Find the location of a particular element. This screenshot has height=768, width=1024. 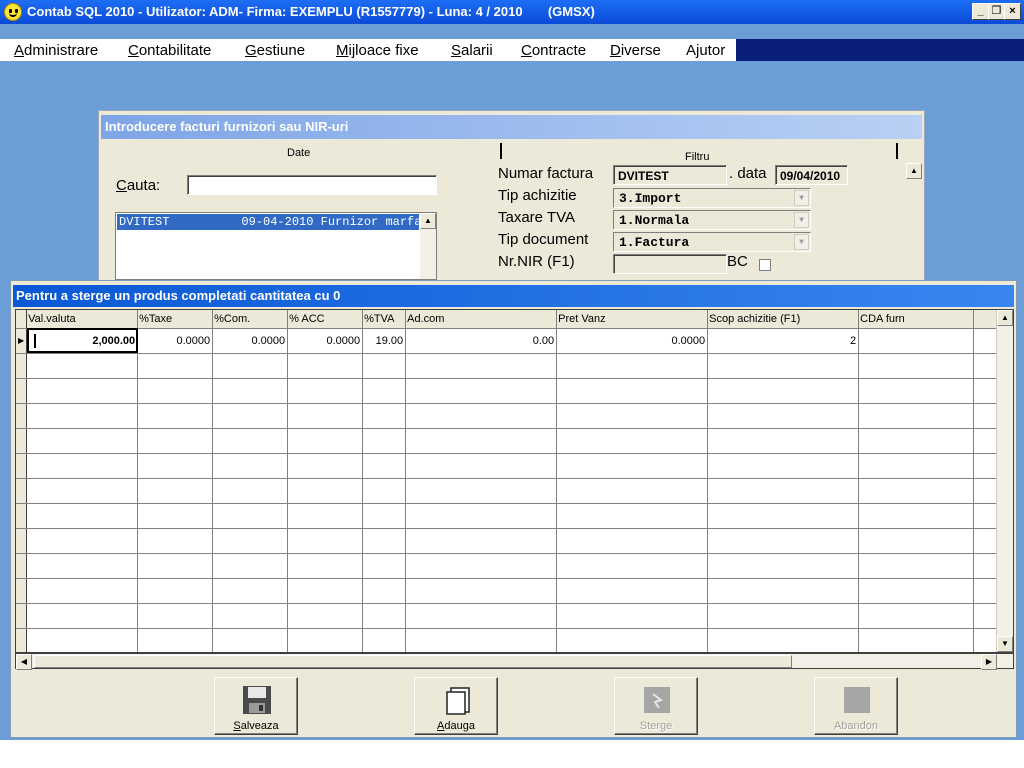

close-button: × is located at coordinates (1012, 11).